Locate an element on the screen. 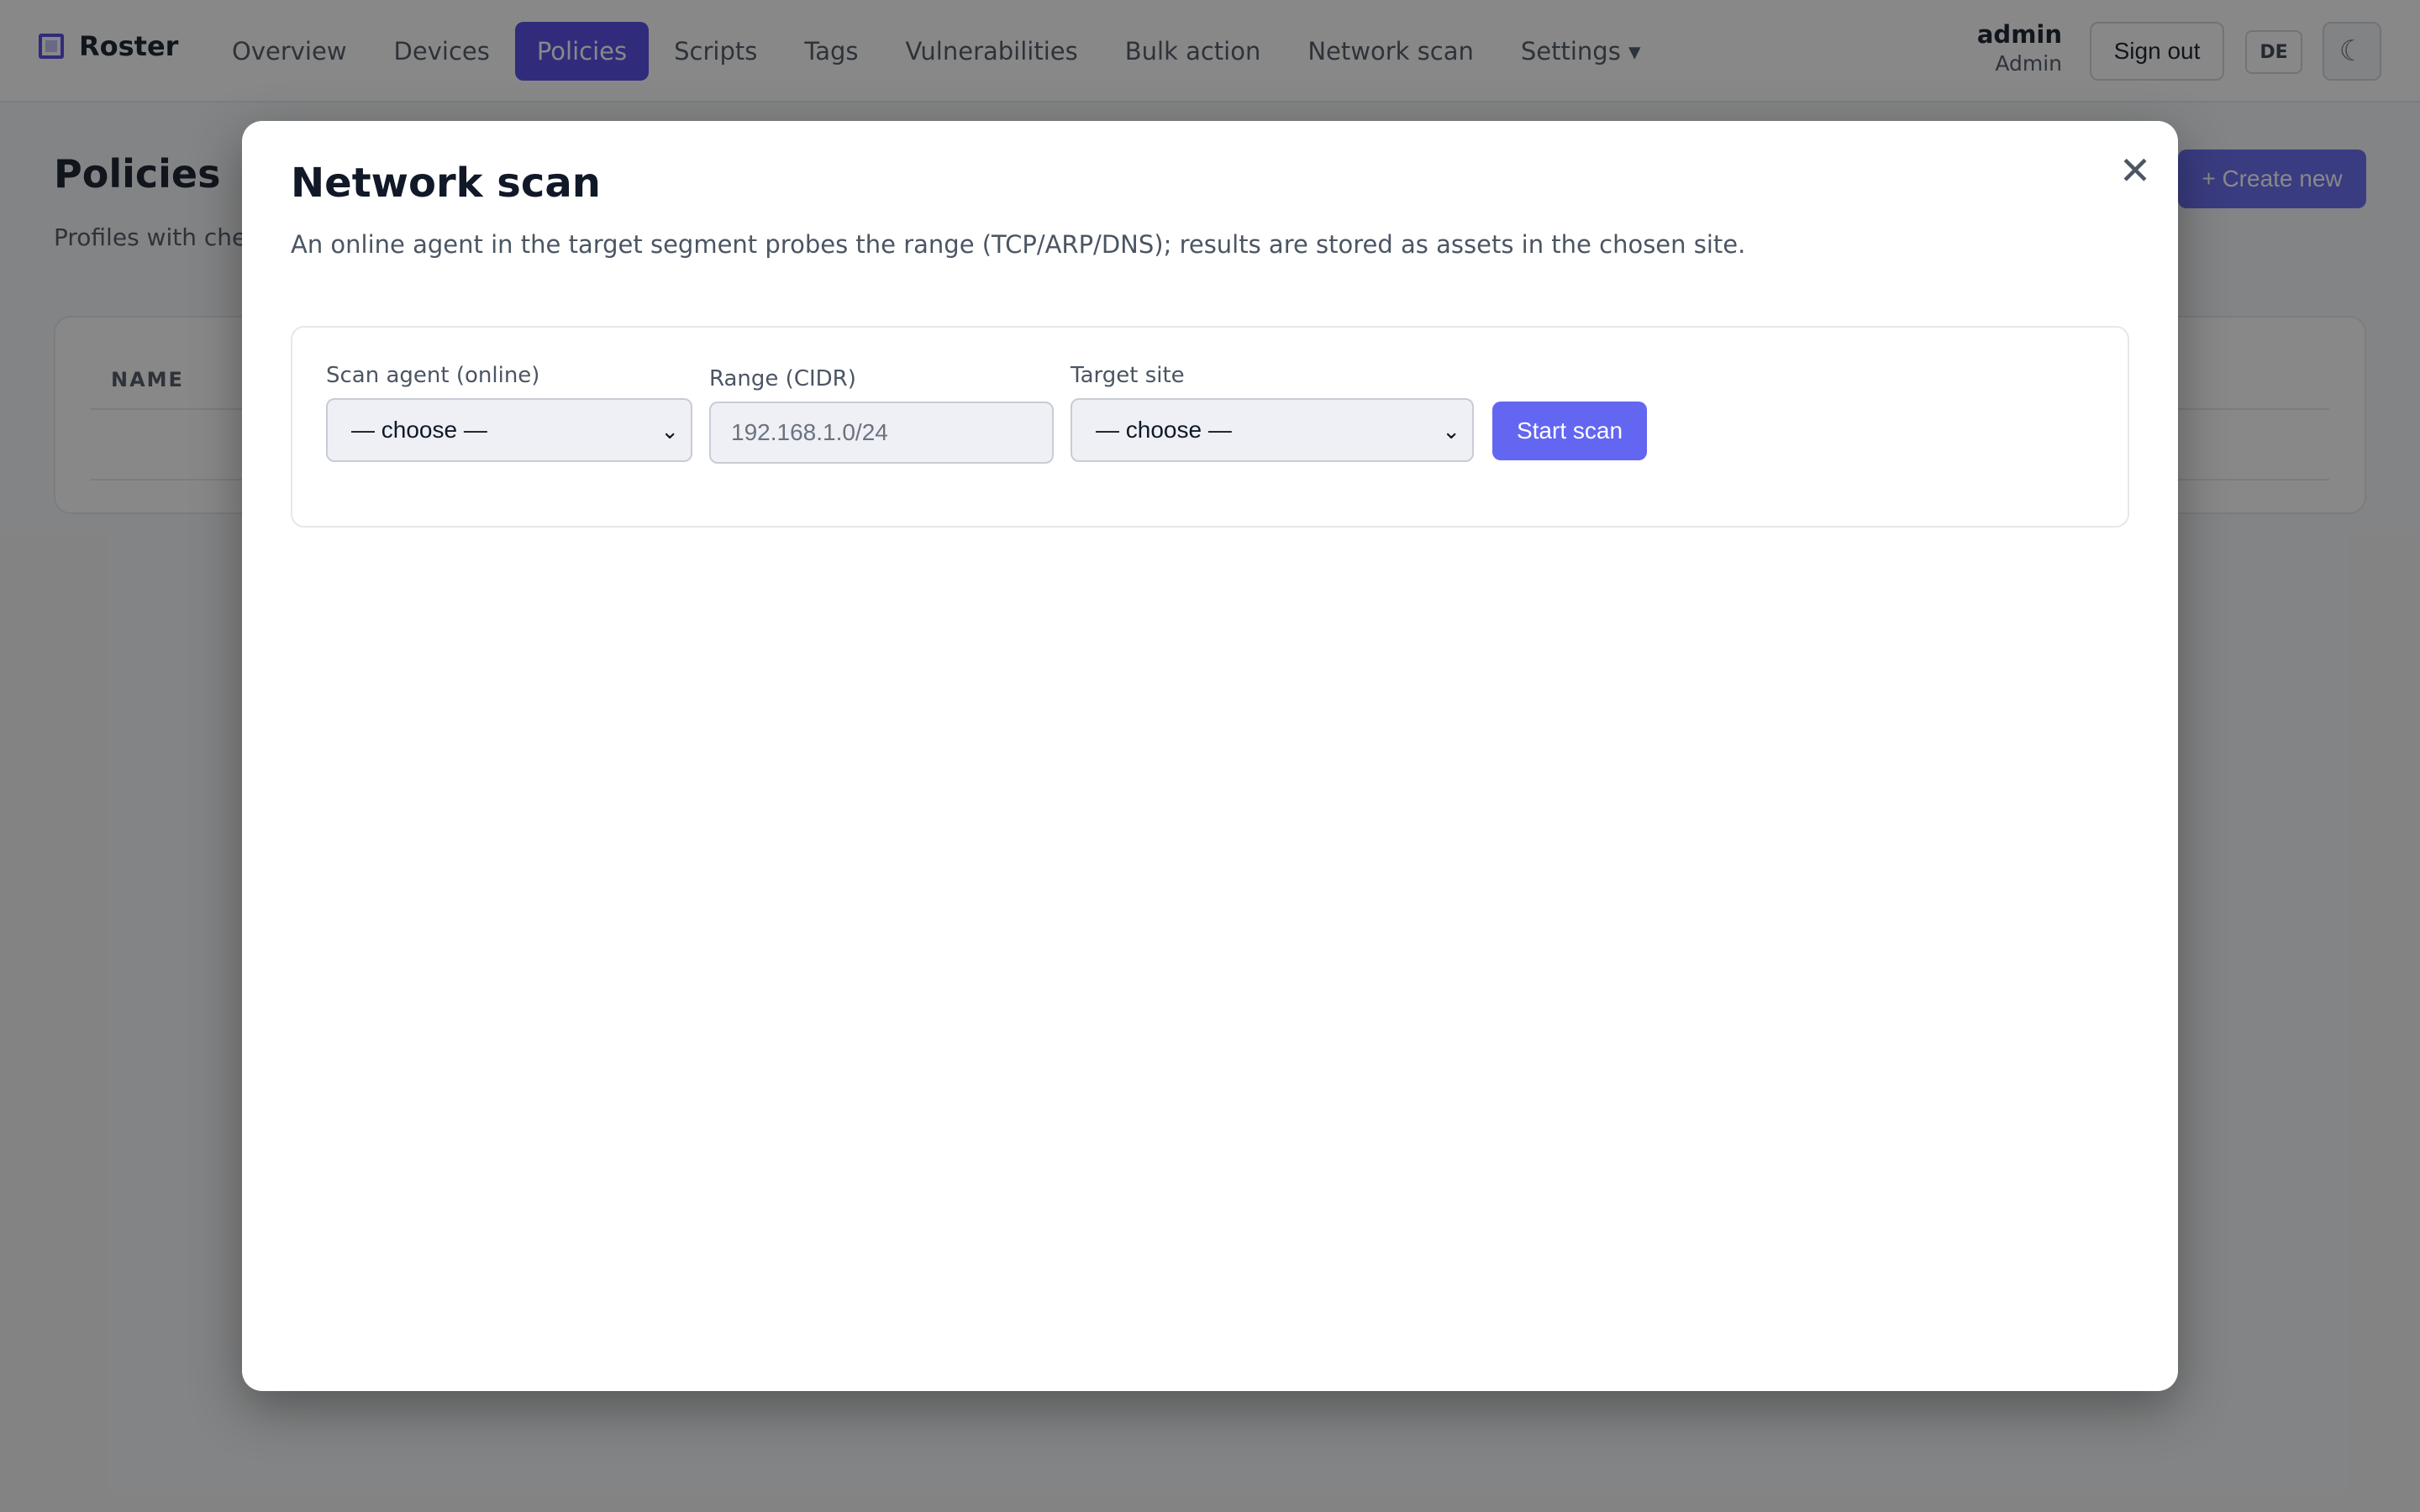  modal-title: Network scan is located at coordinates (446, 183).